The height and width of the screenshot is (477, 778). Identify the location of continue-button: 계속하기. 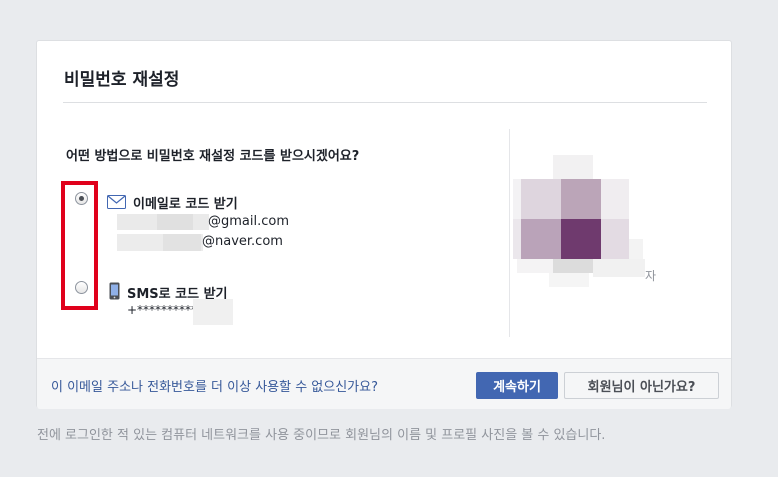
(517, 385).